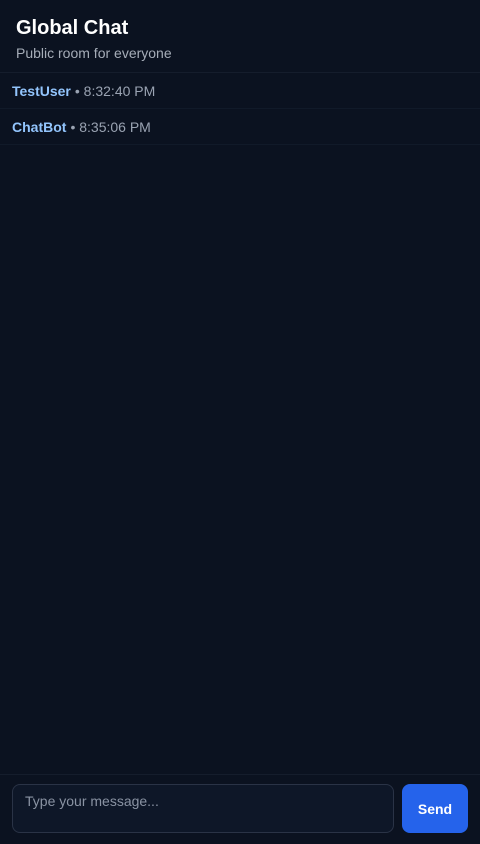 The width and height of the screenshot is (480, 844). What do you see at coordinates (115, 90) in the screenshot?
I see `message-timestamp: • 8:32:40 PM` at bounding box center [115, 90].